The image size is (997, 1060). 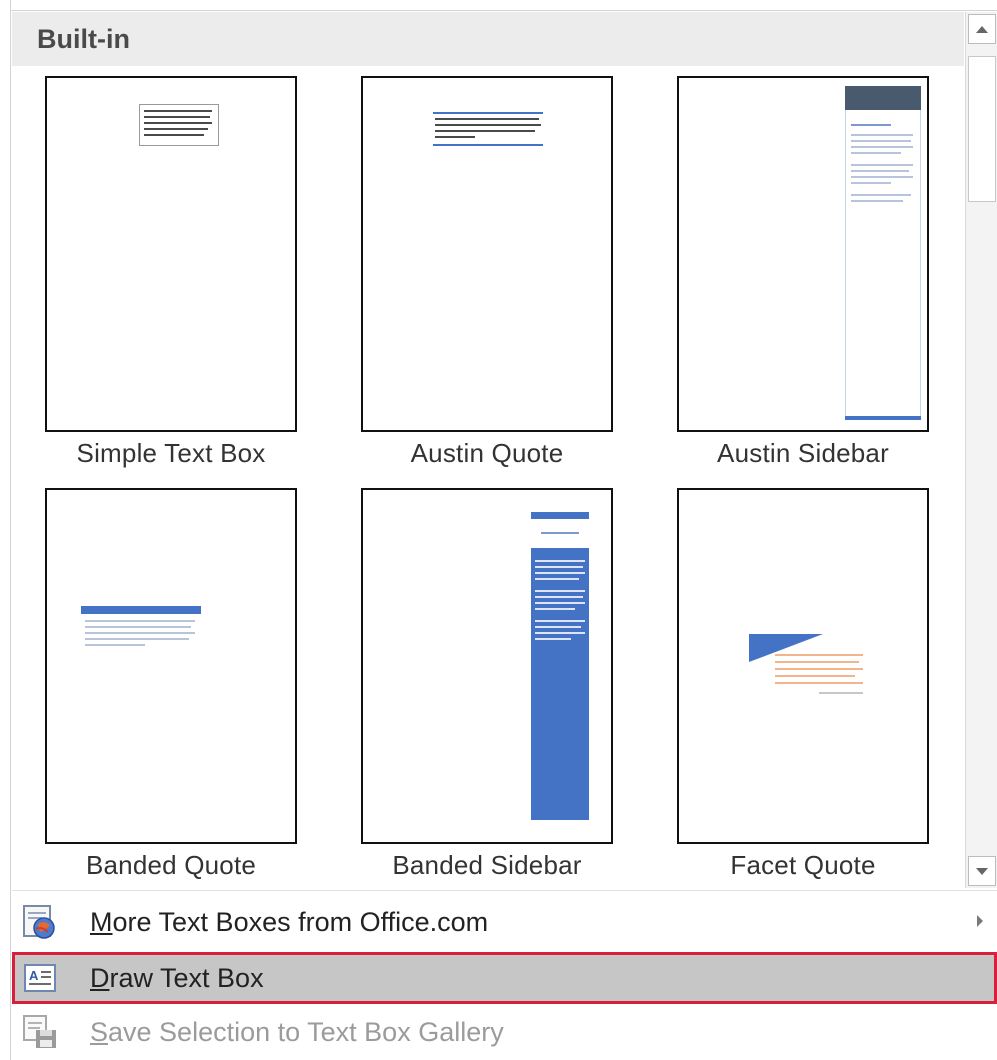 I want to click on gallery-item-label: Banded Sidebar, so click(x=487, y=865).